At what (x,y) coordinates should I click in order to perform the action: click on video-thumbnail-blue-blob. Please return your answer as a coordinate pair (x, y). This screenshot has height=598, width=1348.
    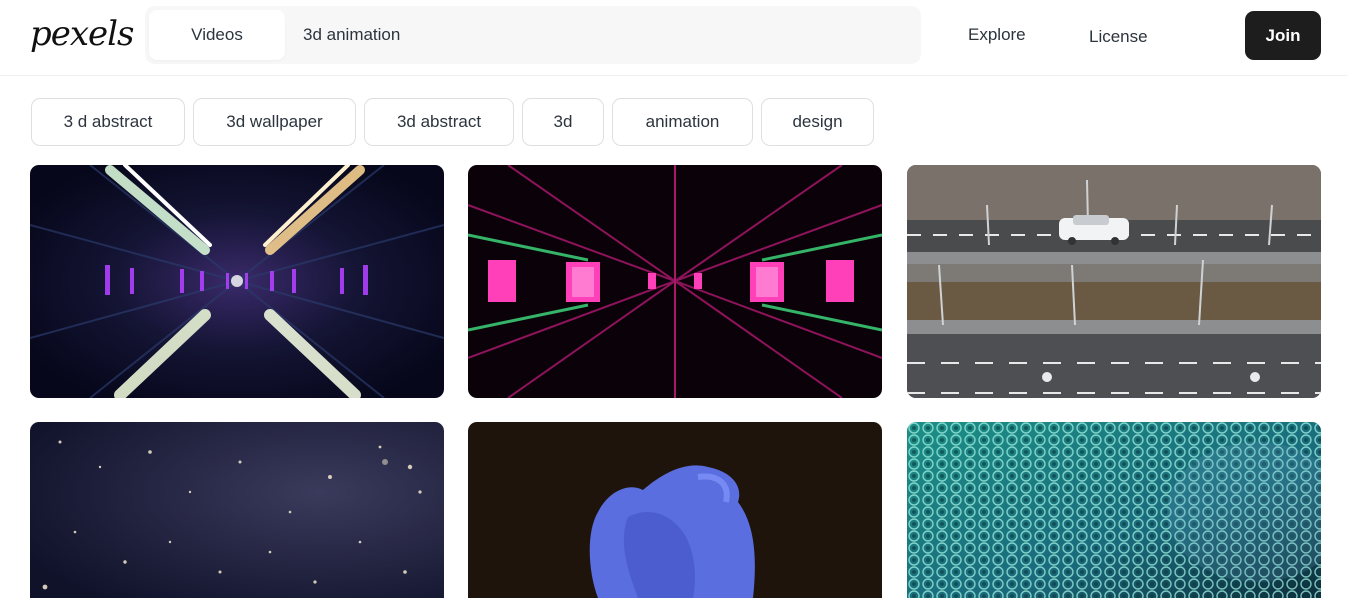
    Looking at the image, I should click on (675, 510).